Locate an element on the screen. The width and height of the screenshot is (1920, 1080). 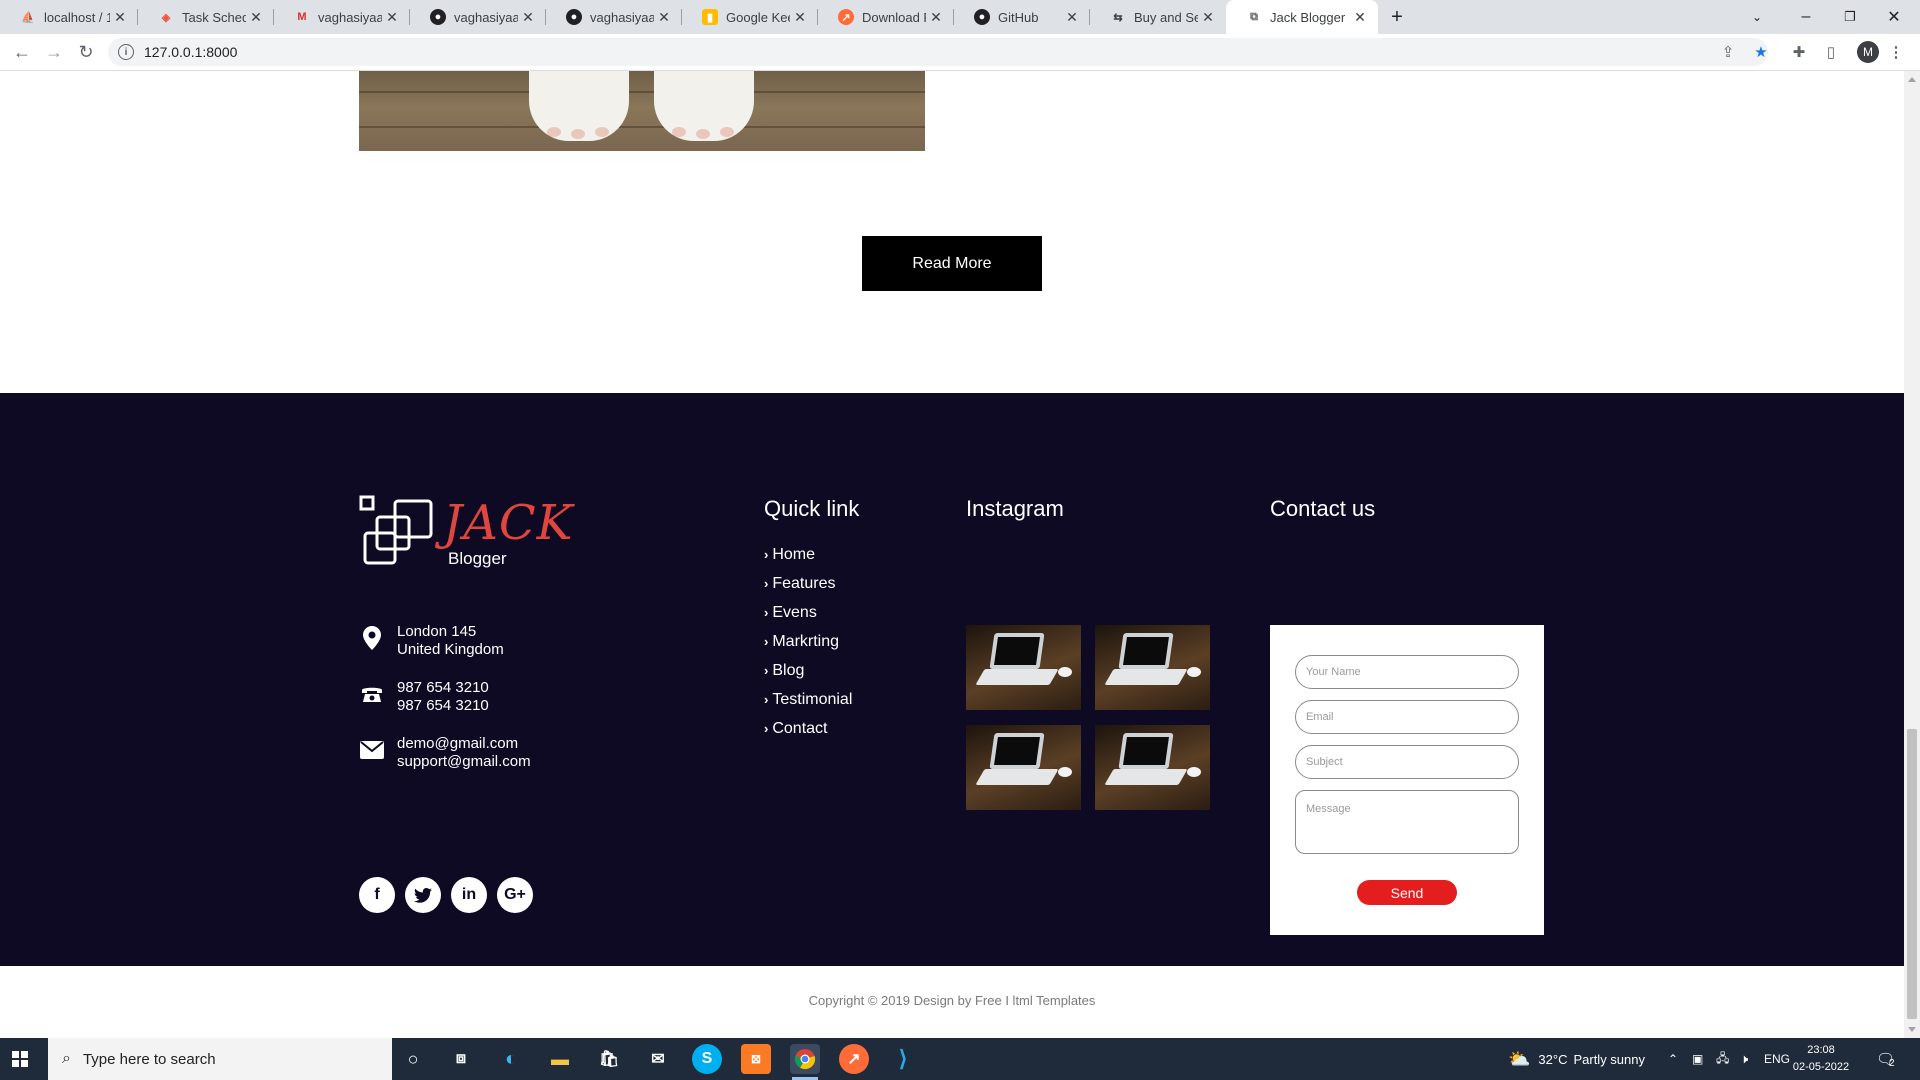
scroll-down-arrow-icon is located at coordinates (1912, 1029).